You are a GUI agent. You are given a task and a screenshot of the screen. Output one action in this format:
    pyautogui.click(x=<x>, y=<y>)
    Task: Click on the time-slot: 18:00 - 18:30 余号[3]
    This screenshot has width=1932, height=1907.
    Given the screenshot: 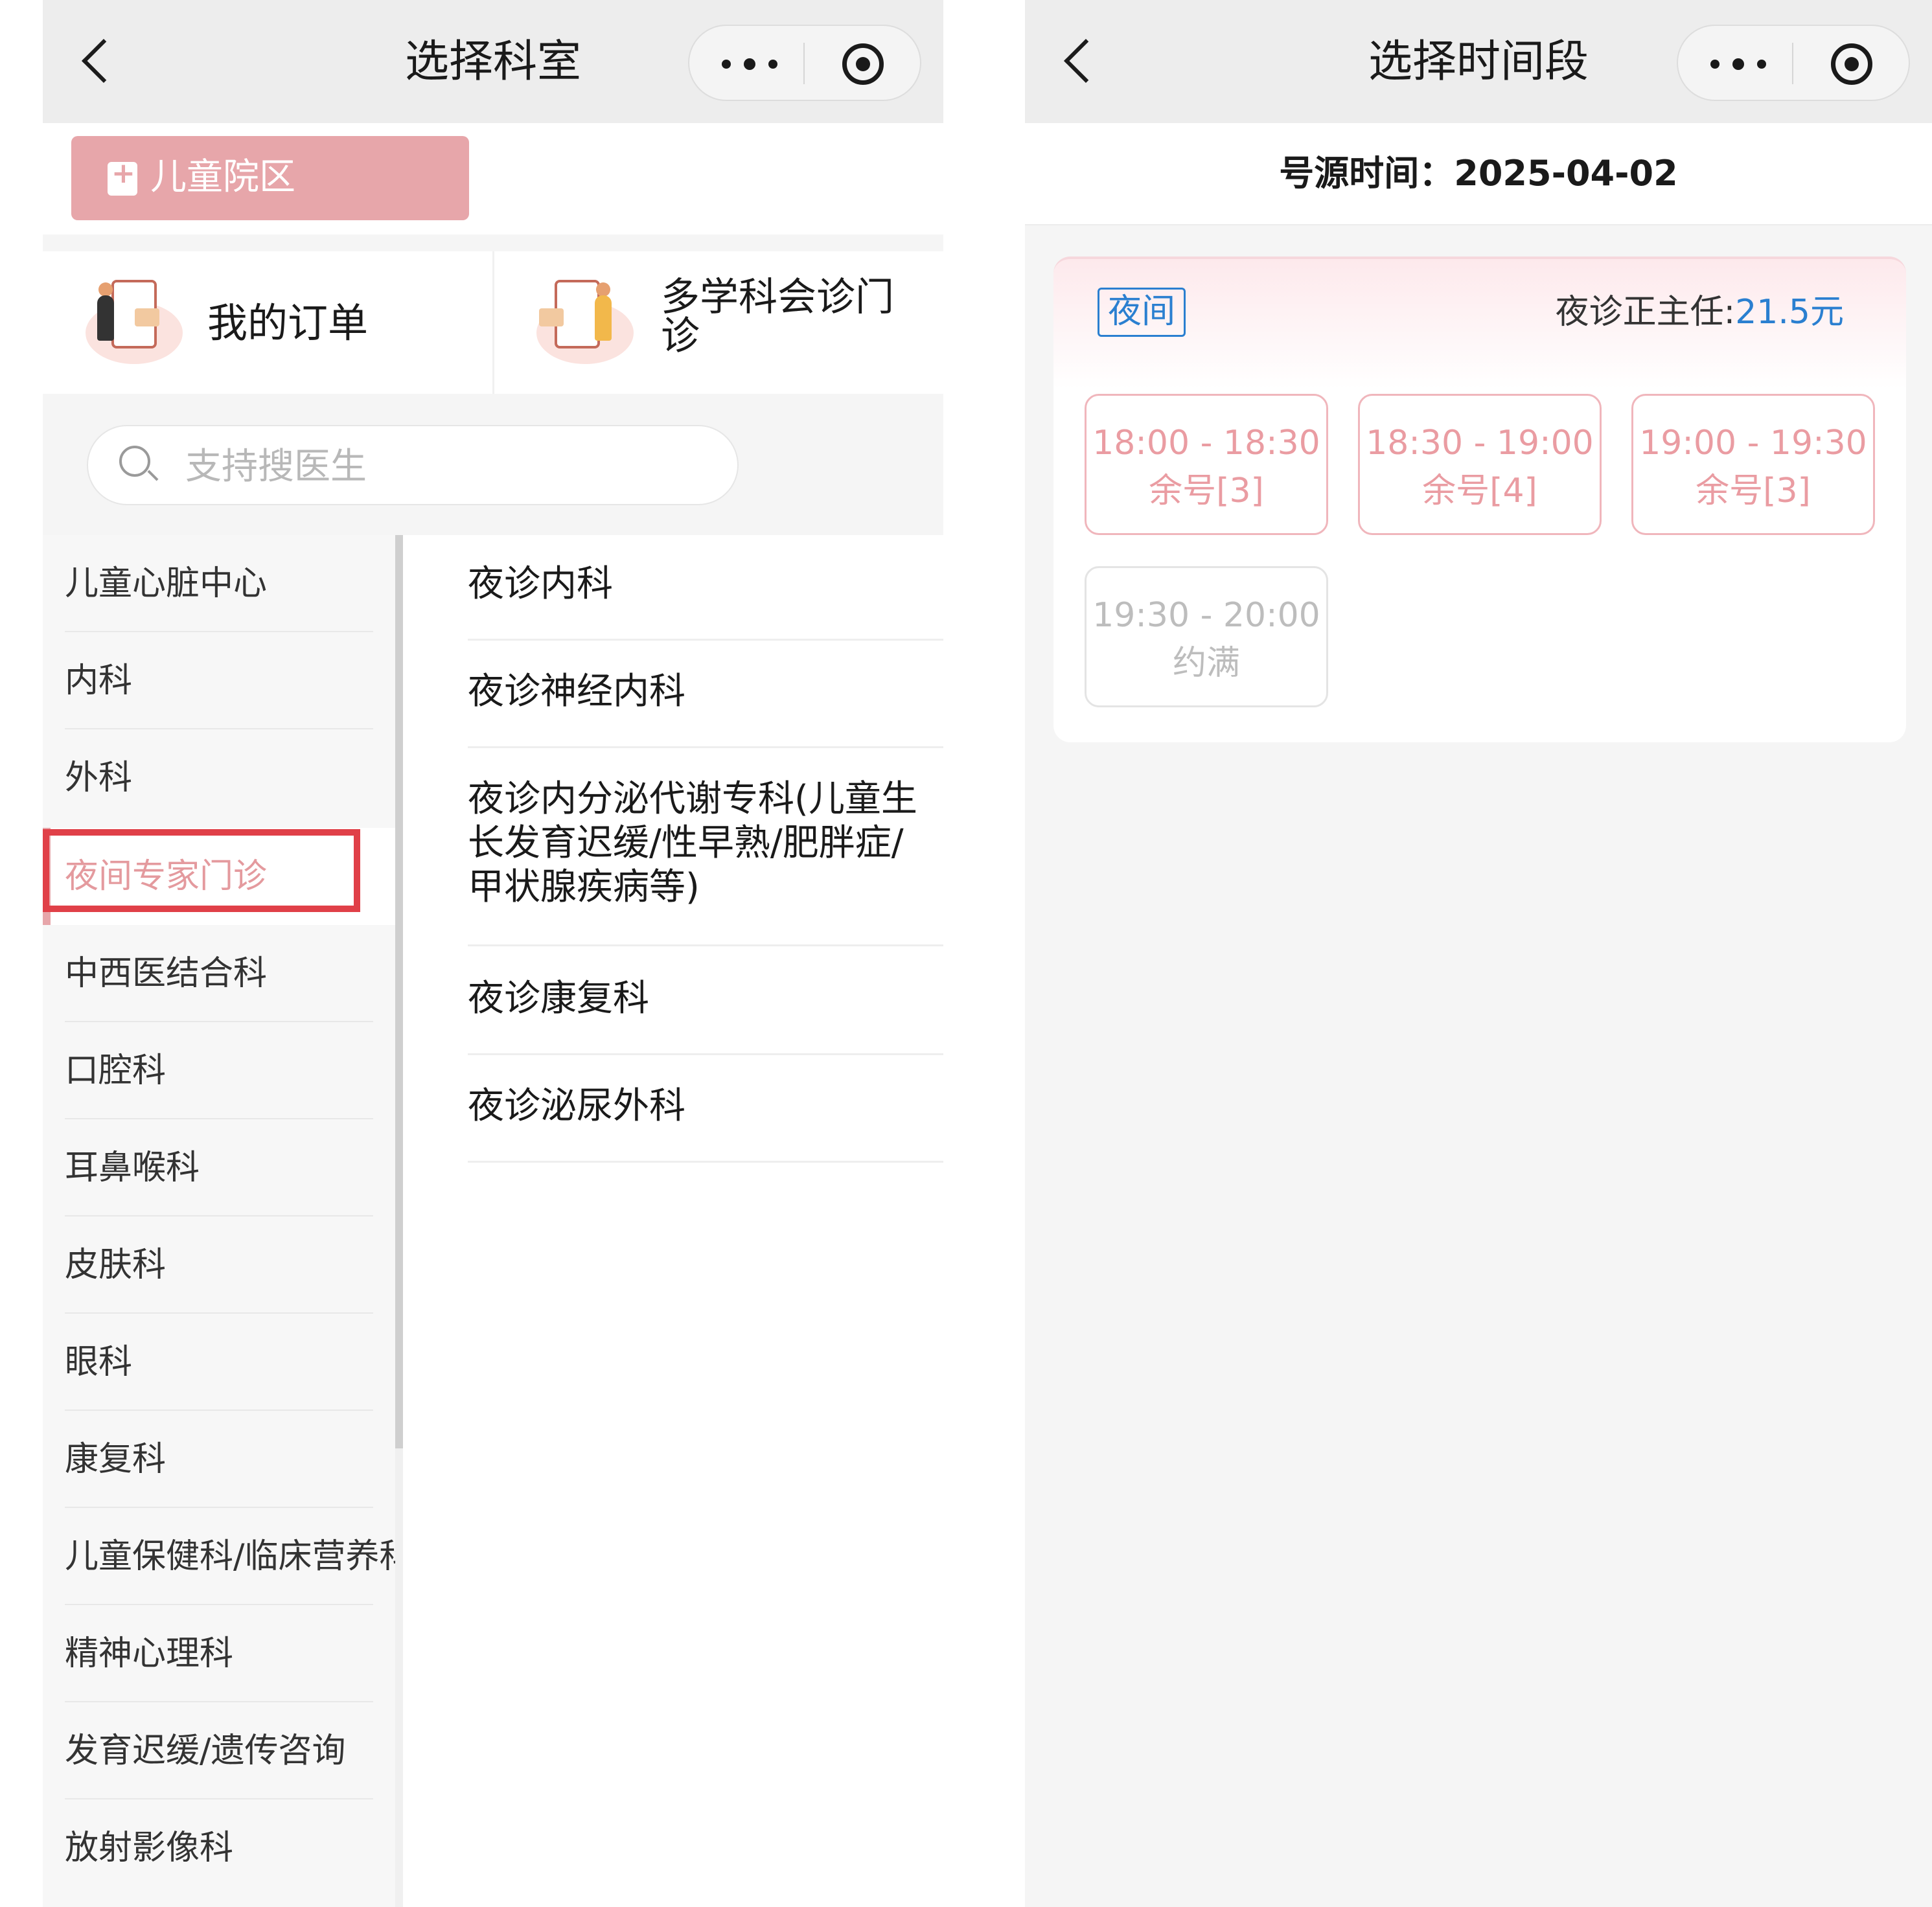 What is the action you would take?
    pyautogui.click(x=1206, y=464)
    